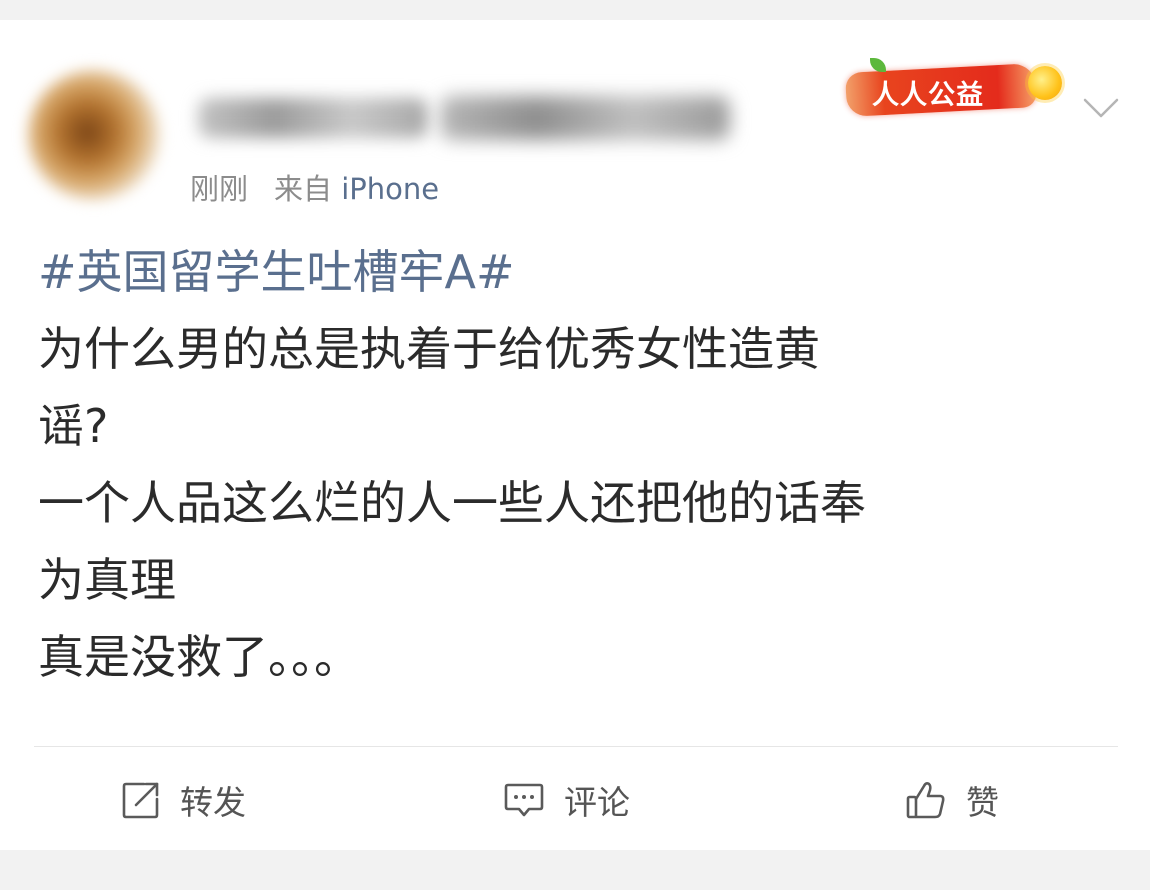 This screenshot has width=1150, height=890. Describe the element at coordinates (1101, 108) in the screenshot. I see `chevron-down-icon` at that location.